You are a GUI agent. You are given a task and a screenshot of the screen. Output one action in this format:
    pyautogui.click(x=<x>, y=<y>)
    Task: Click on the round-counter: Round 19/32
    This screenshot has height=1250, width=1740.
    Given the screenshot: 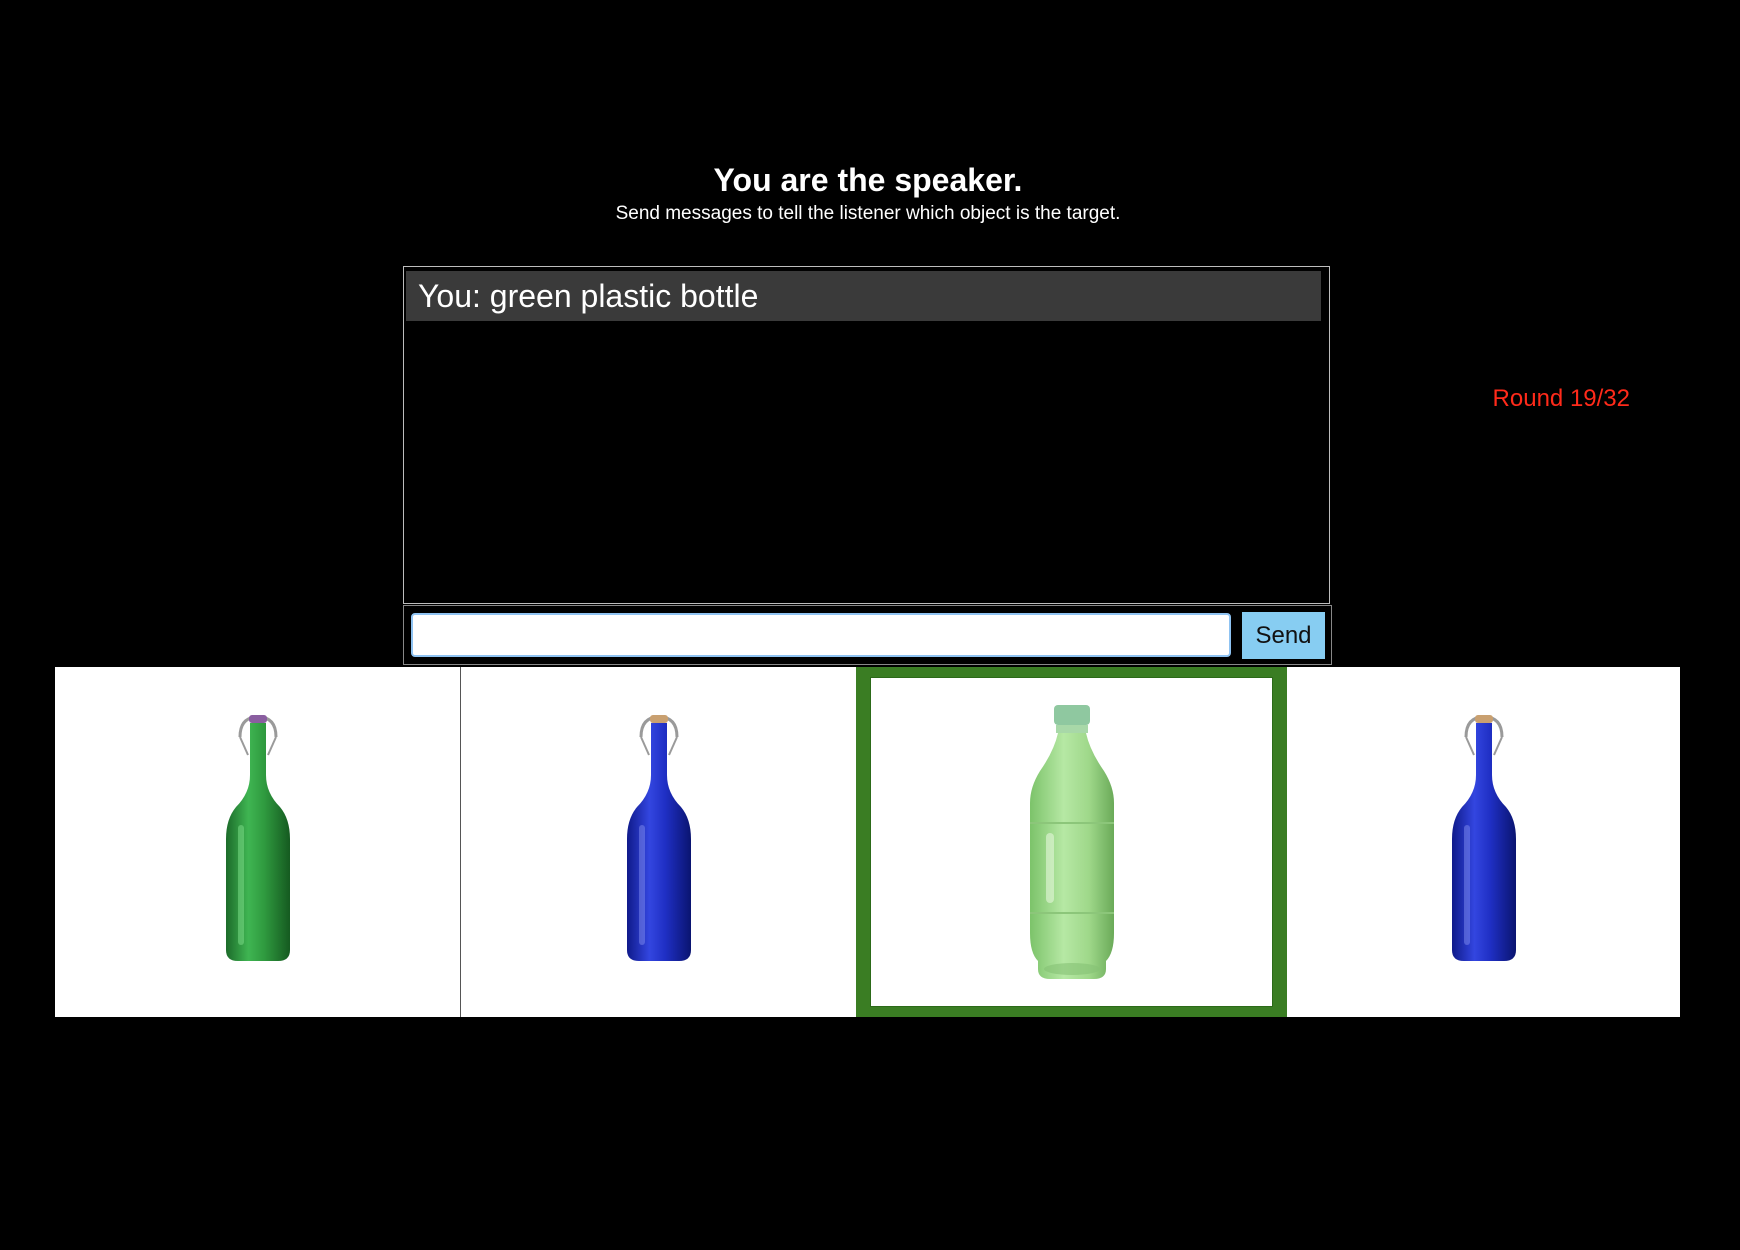 What is the action you would take?
    pyautogui.click(x=1561, y=398)
    